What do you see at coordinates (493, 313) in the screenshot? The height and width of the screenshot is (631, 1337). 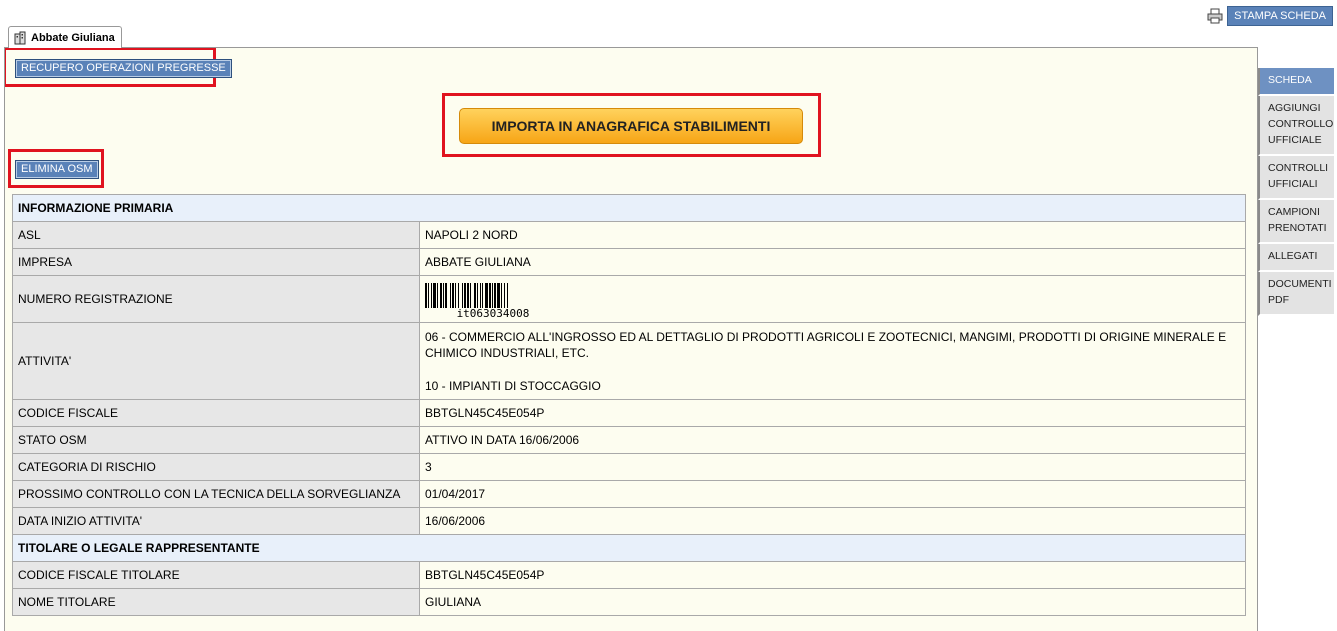 I see `barcode-text: it063034008` at bounding box center [493, 313].